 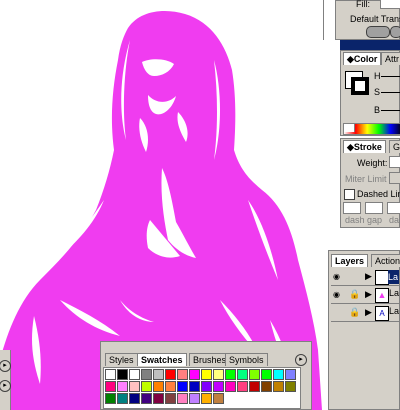 I want to click on tab-layers-label: Layers, so click(x=350, y=261).